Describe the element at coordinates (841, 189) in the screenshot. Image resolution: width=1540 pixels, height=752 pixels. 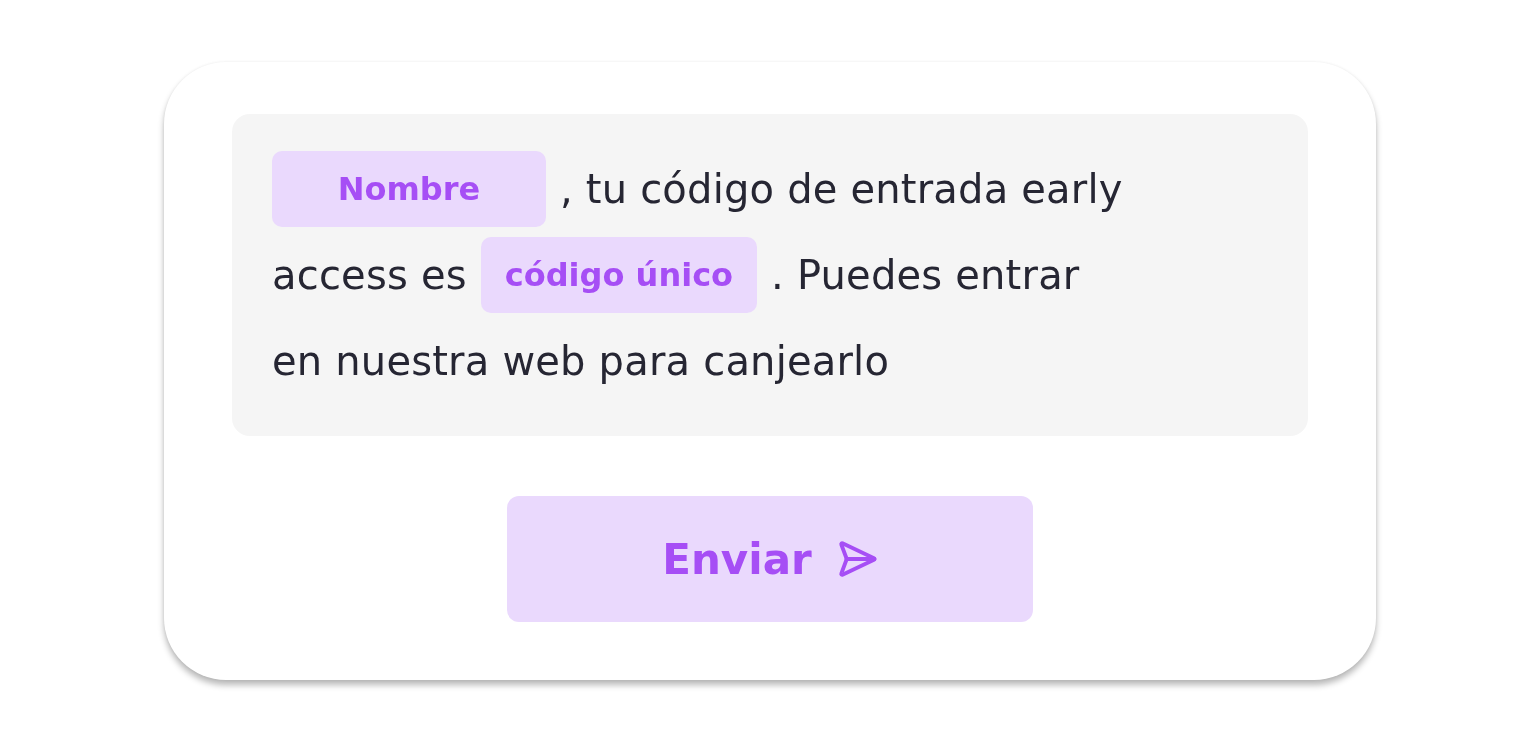
I see `message-text: , tu código de entrada early` at that location.